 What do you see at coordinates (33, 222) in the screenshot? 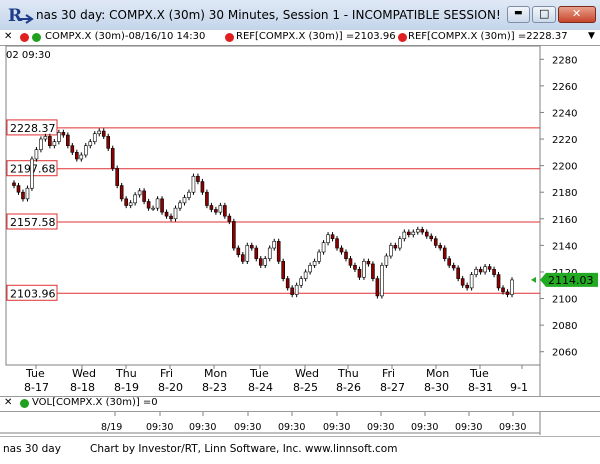
I see `ref-label: 2157.58` at bounding box center [33, 222].